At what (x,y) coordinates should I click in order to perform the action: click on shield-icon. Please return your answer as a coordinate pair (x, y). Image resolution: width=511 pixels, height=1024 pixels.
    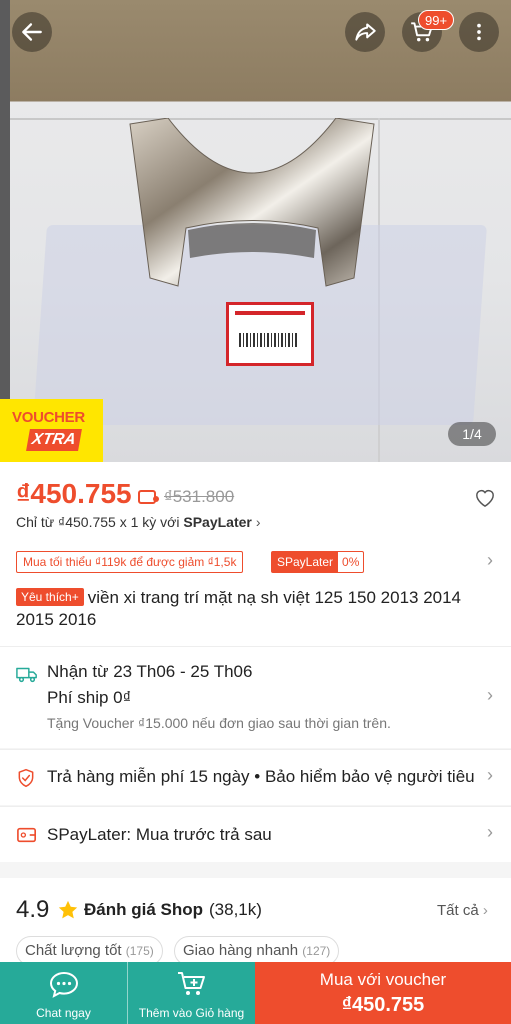
    Looking at the image, I should click on (26, 778).